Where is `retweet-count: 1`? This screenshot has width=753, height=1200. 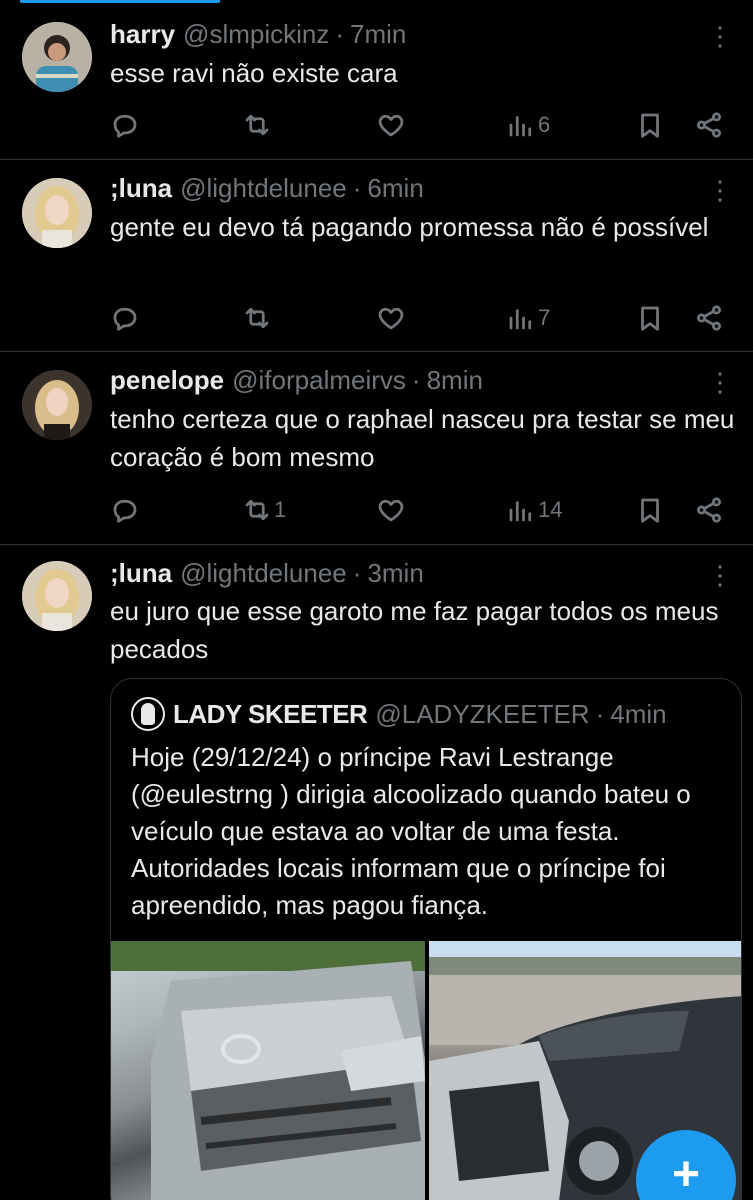
retweet-count: 1 is located at coordinates (280, 509).